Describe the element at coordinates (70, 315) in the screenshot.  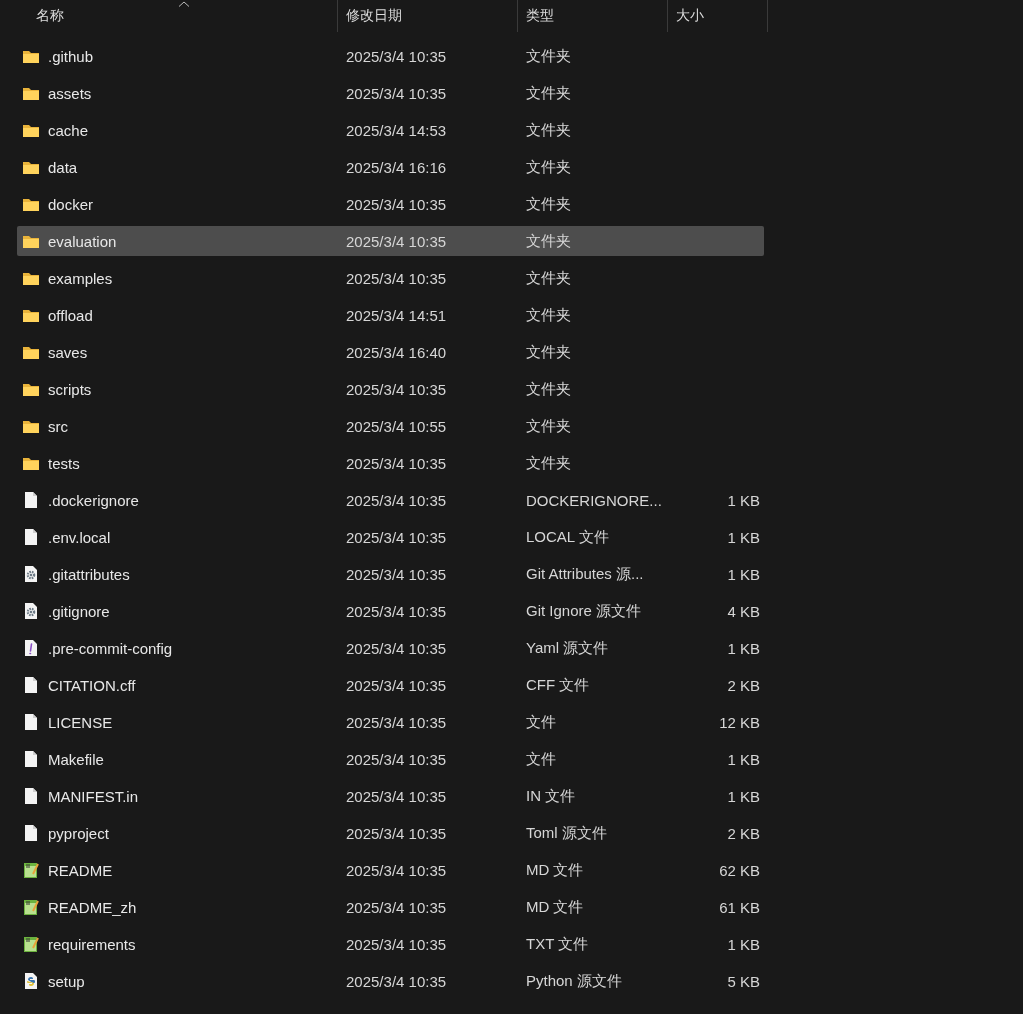
I see `file-name: offload` at that location.